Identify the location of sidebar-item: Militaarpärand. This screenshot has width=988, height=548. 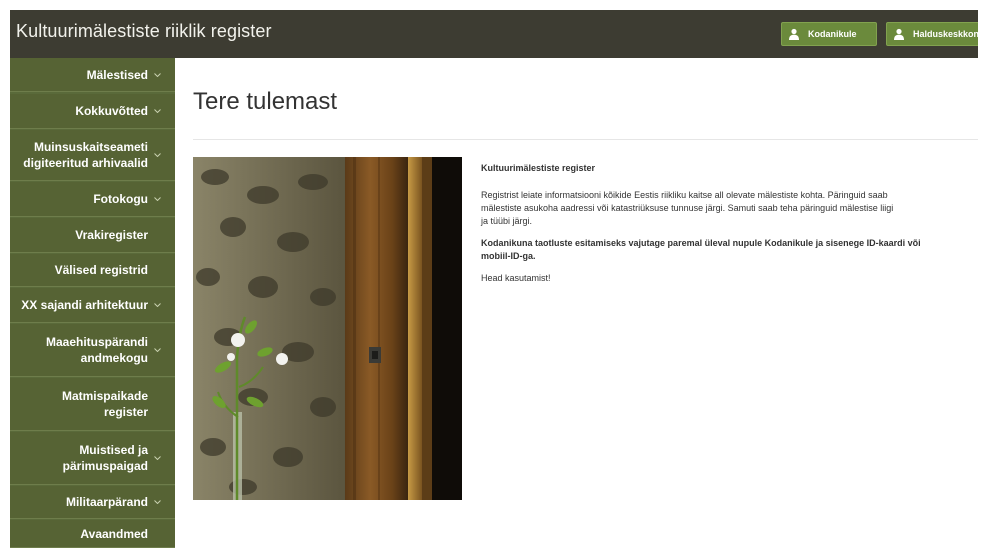
(92, 502).